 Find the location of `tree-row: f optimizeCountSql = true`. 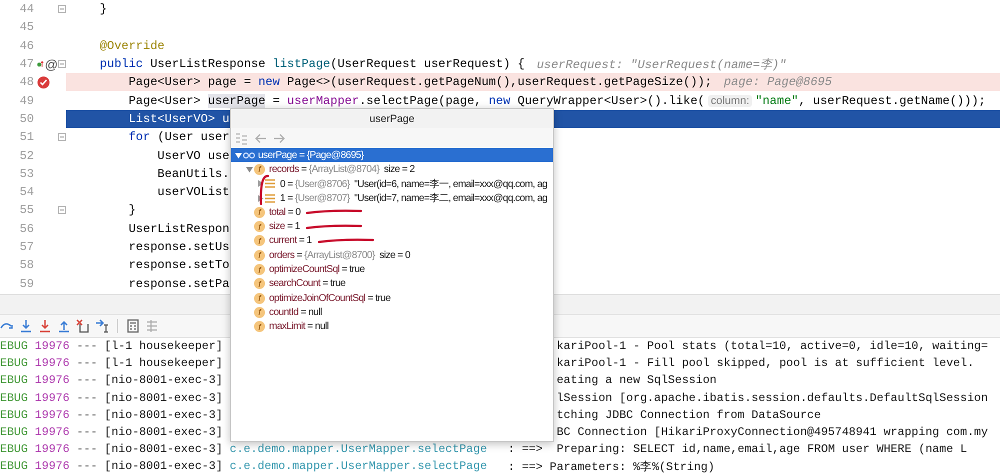

tree-row: f optimizeCountSql = true is located at coordinates (392, 269).